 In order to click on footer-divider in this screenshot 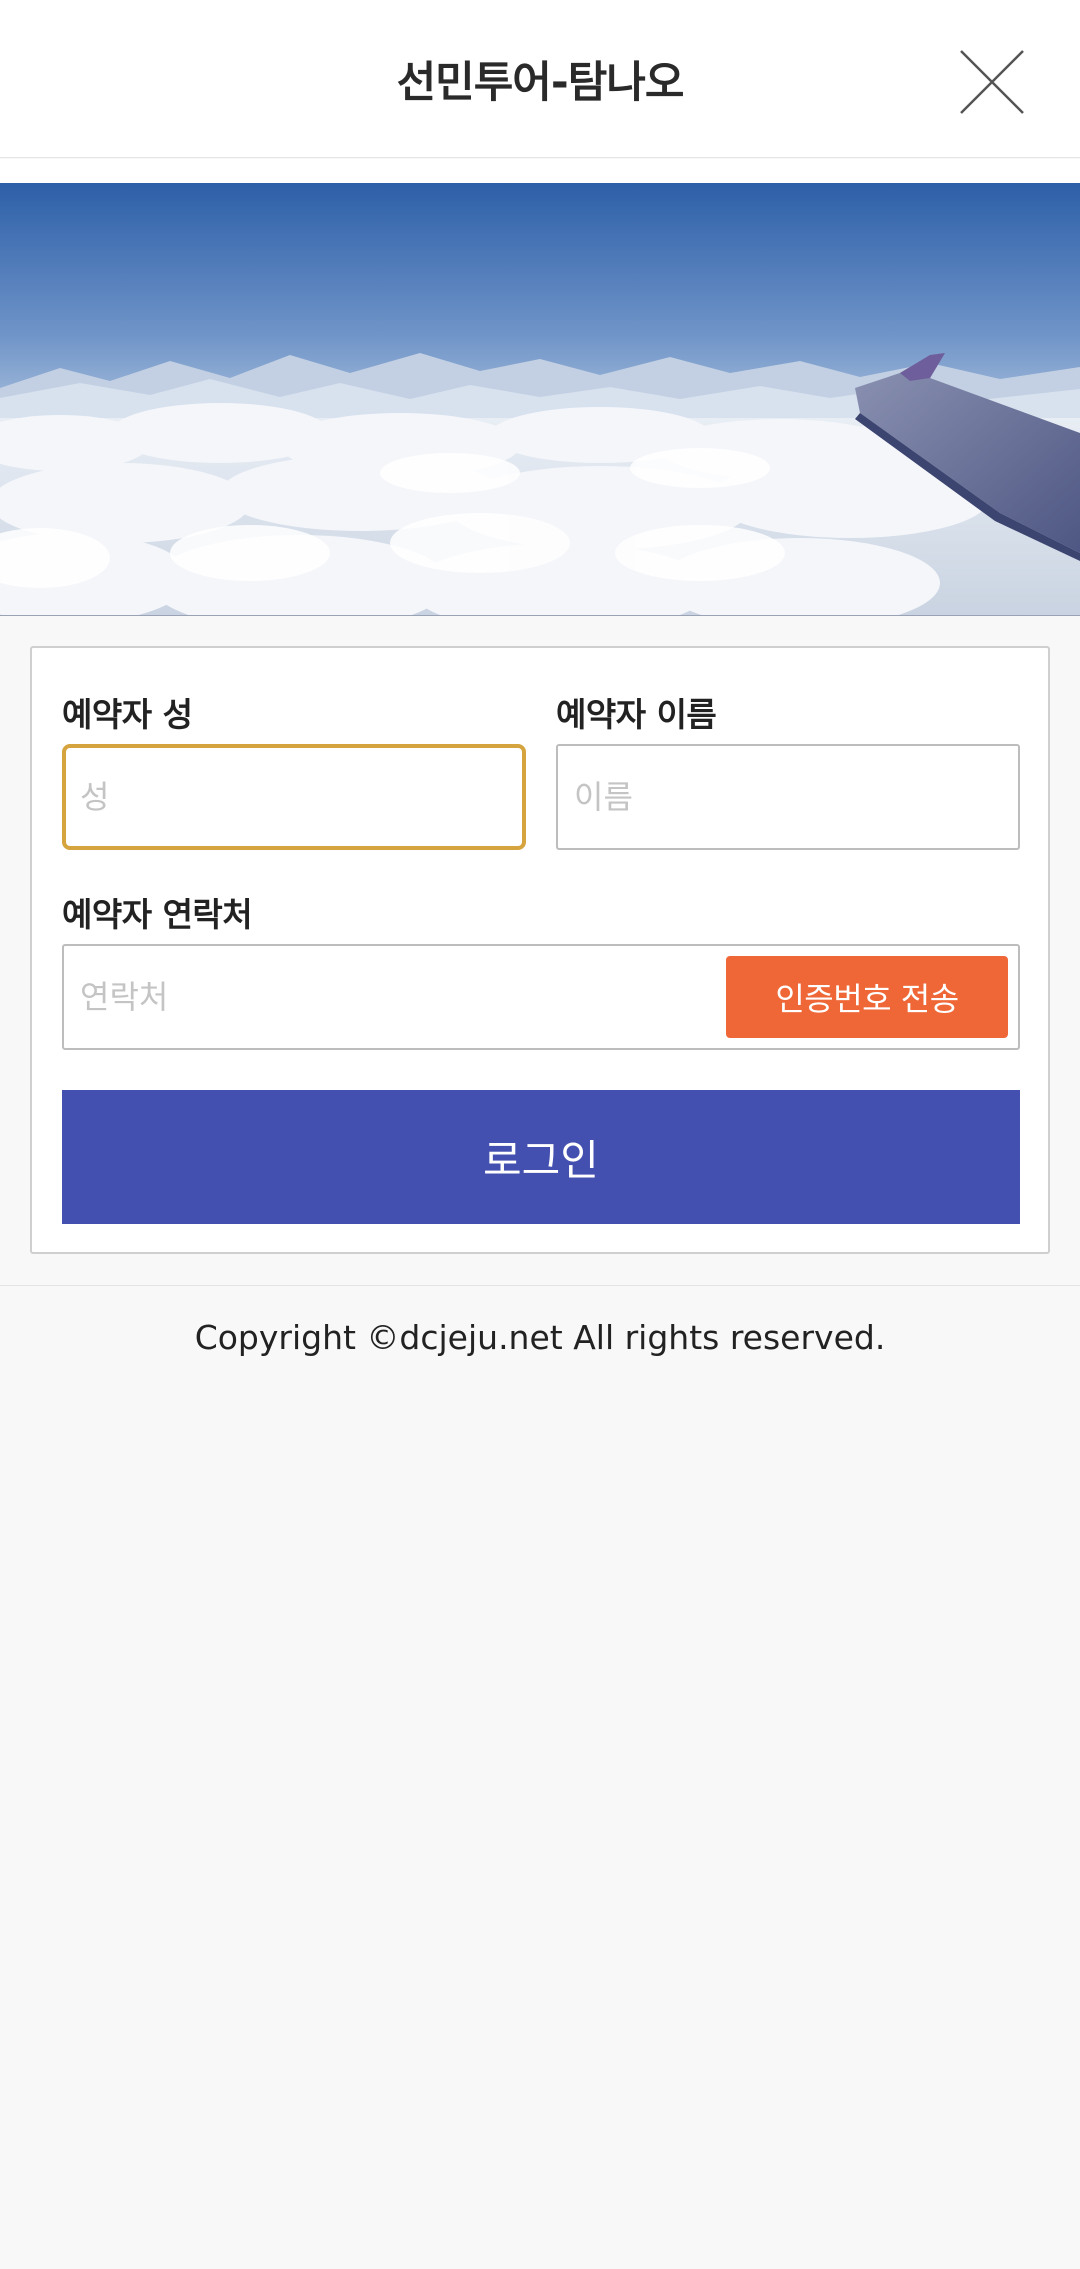, I will do `click(540, 1285)`.